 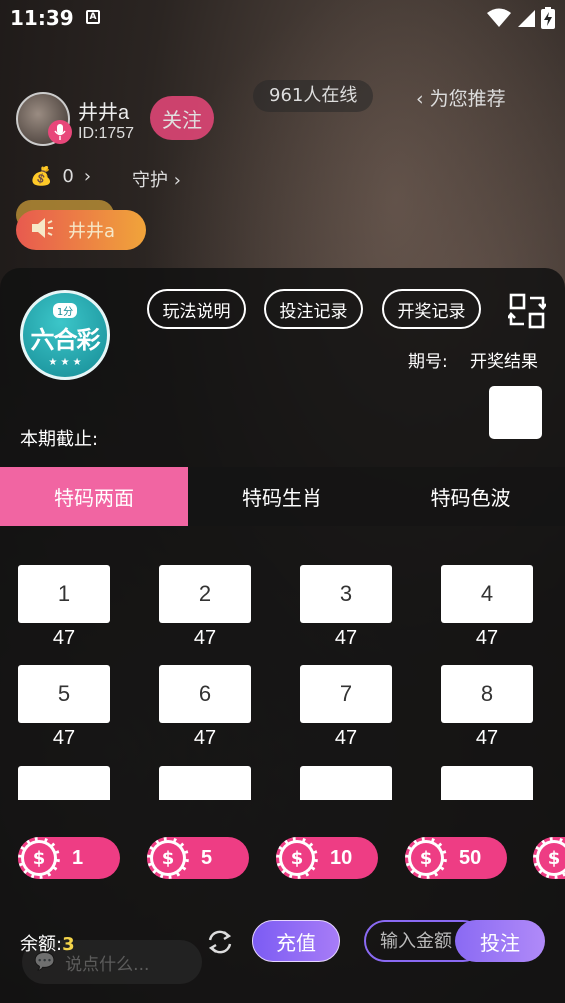 I want to click on bet-button: 投注, so click(x=500, y=941).